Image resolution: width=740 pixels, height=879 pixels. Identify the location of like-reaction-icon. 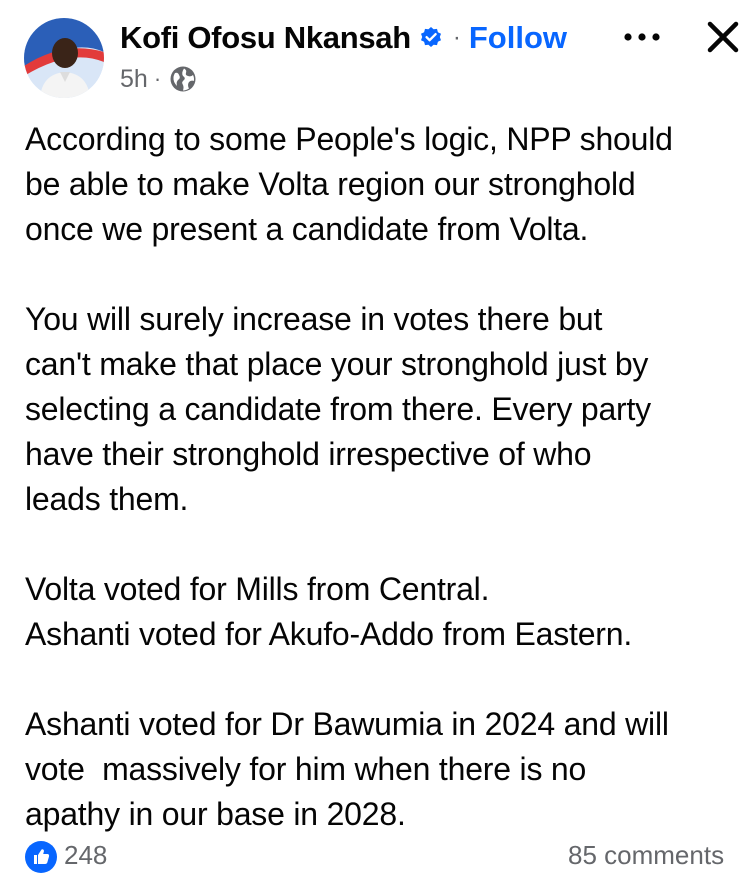
(41, 857).